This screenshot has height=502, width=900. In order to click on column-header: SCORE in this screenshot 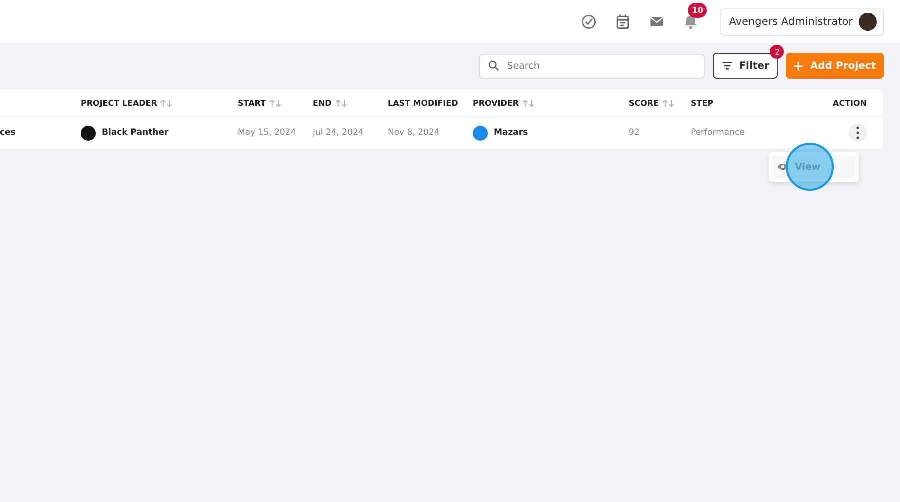, I will do `click(644, 103)`.